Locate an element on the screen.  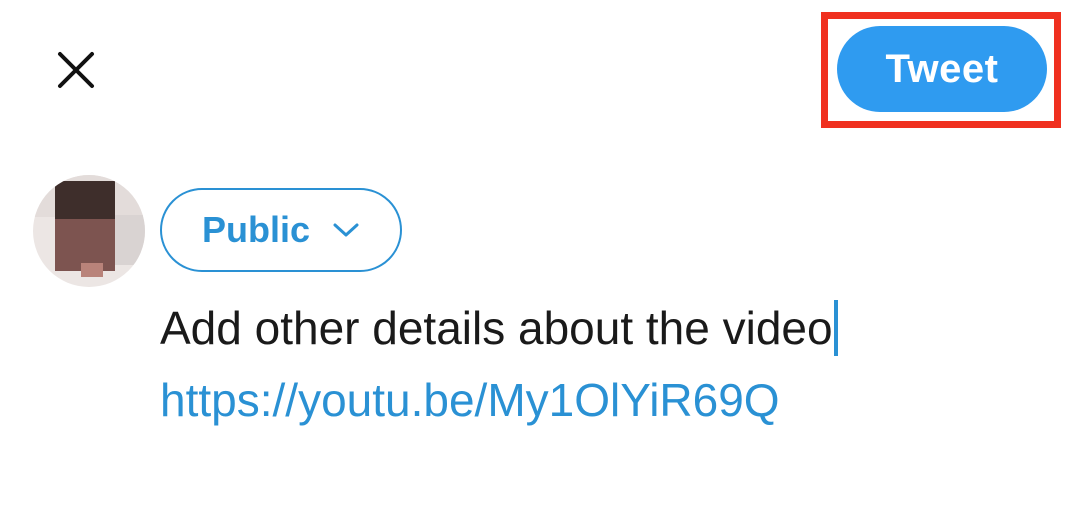
tweet-link: https://youtu.be/My1OlYiR69Q is located at coordinates (600, 400).